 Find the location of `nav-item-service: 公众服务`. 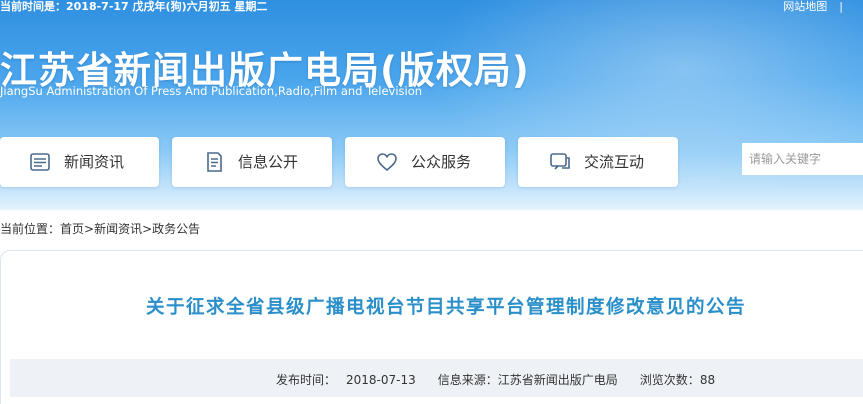

nav-item-service: 公众服务 is located at coordinates (425, 162).